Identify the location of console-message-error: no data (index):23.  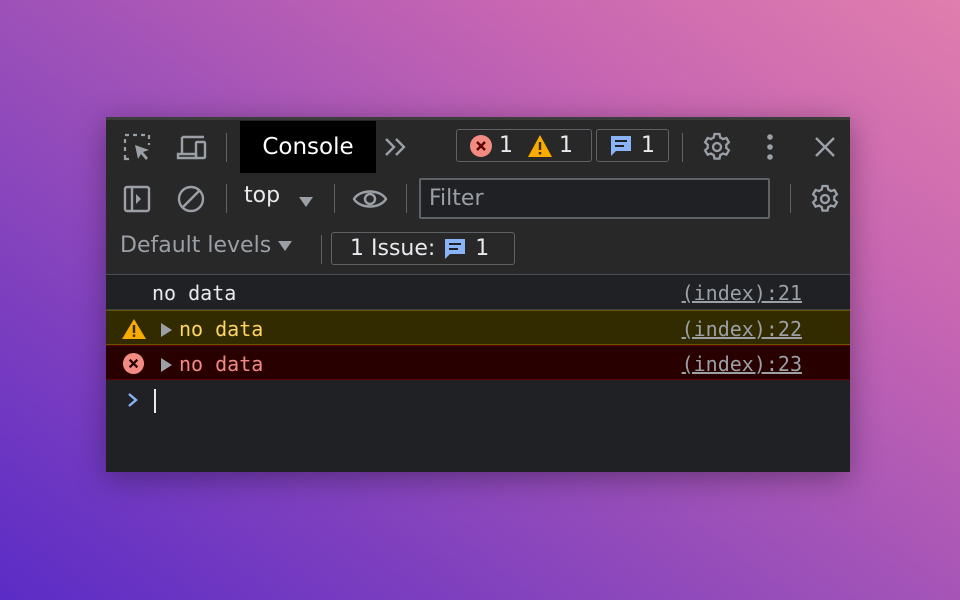
(478, 362).